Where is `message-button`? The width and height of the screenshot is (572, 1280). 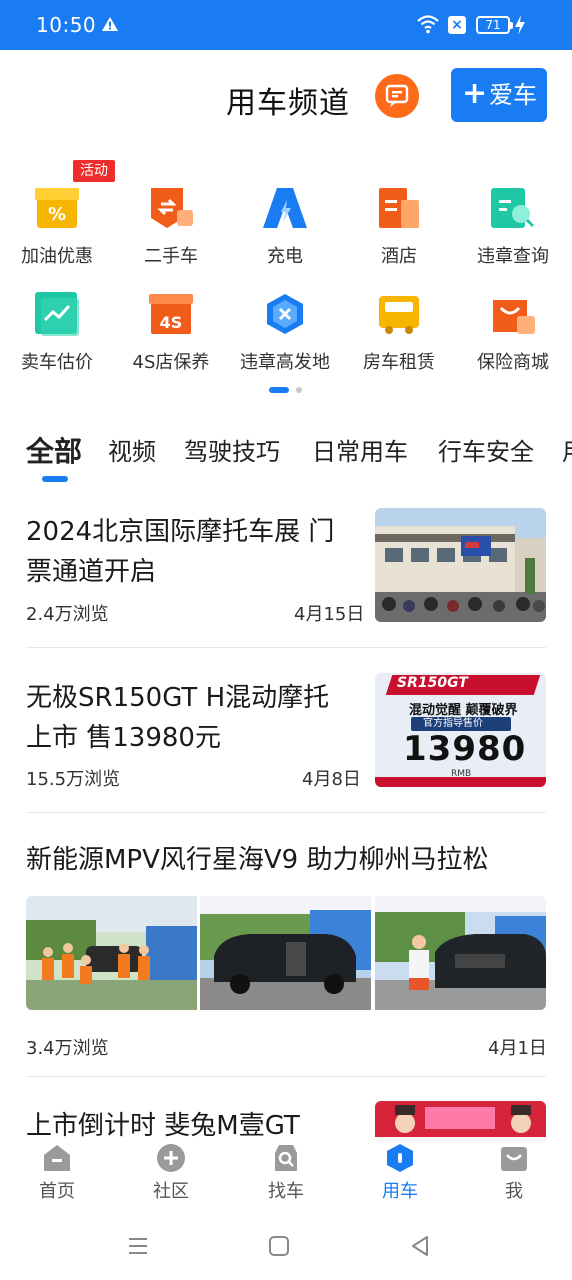
message-button is located at coordinates (397, 96).